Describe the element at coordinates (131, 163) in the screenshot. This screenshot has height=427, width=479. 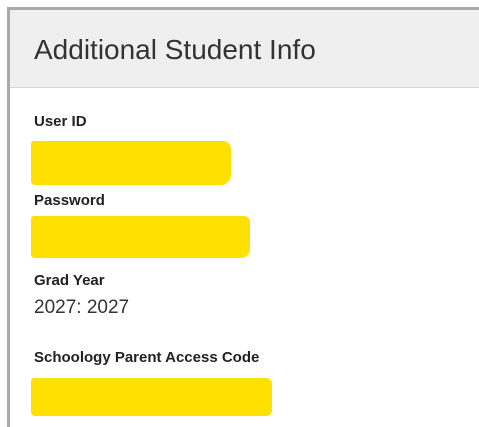
I see `redacted-user-id-value` at that location.